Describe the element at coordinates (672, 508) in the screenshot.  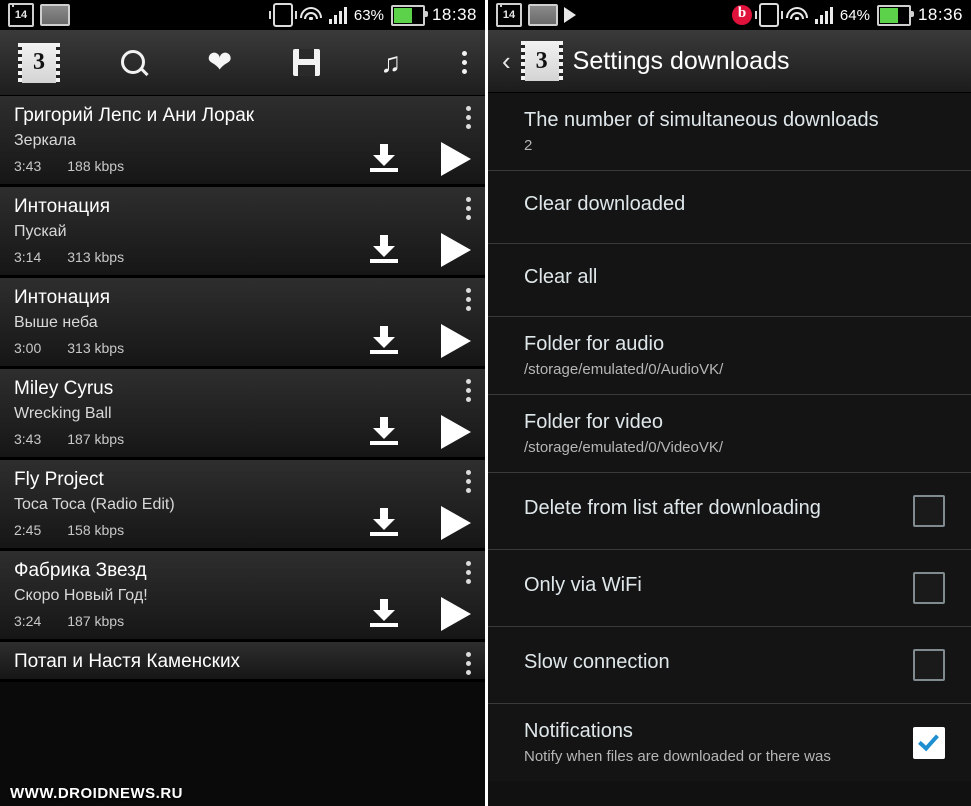
I see `setting-label: Delete from list after downloading` at that location.